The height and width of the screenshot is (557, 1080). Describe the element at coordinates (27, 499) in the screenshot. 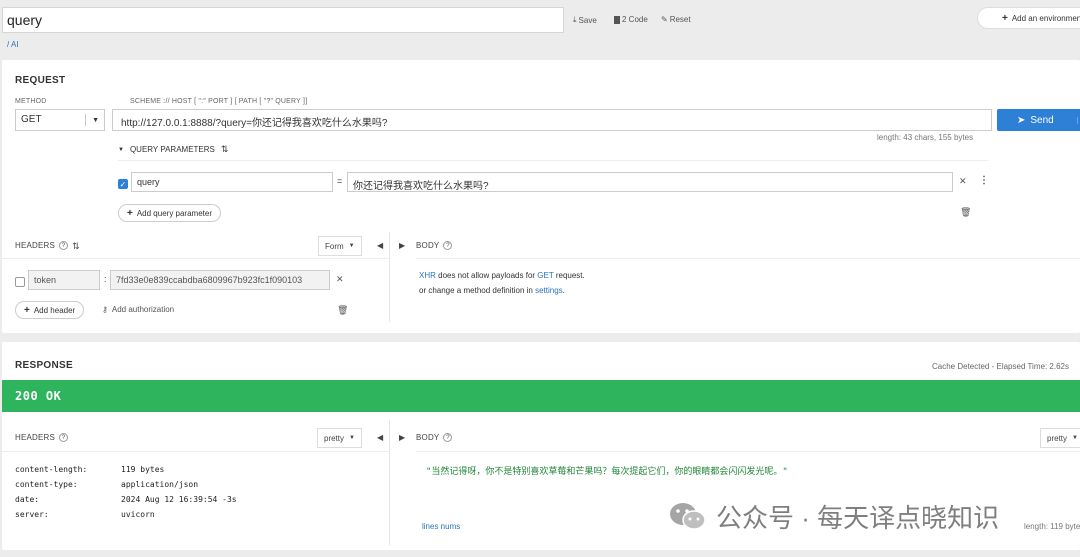

I see `header-key: date:` at that location.